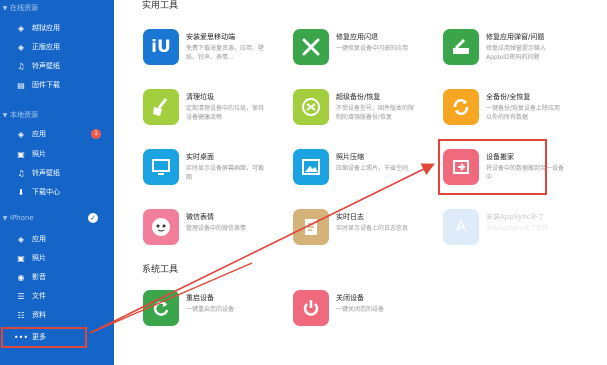 This screenshot has width=607, height=365. I want to click on tool-photo-compress: 照片压缩 压缩设备上照片，节省空间, so click(339, 179).